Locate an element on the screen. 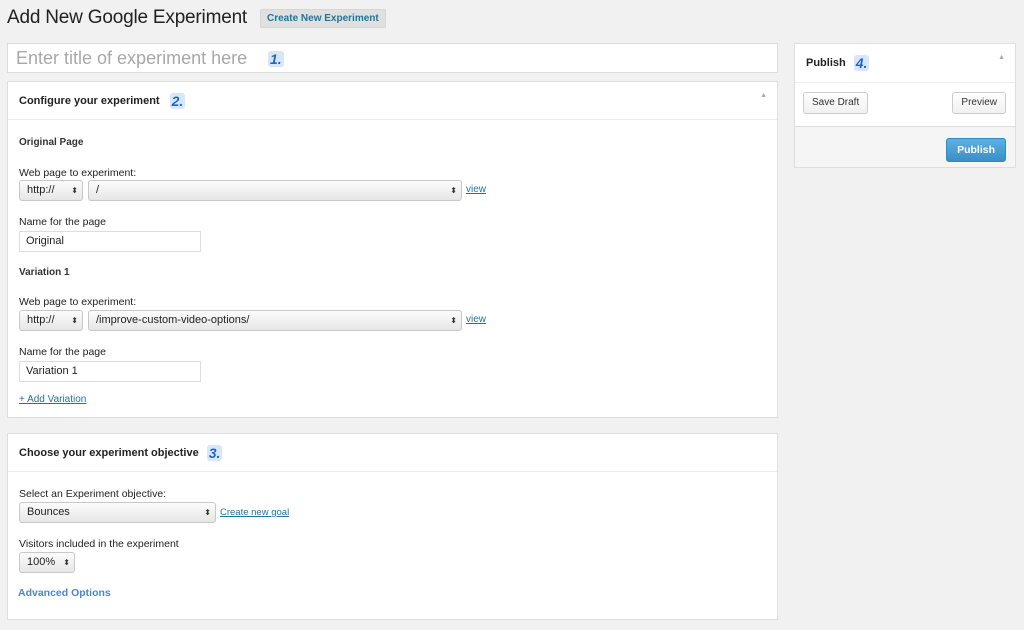 The width and height of the screenshot is (1024, 630). experiment-objective-header: Choose your experiment objective 3. is located at coordinates (392, 453).